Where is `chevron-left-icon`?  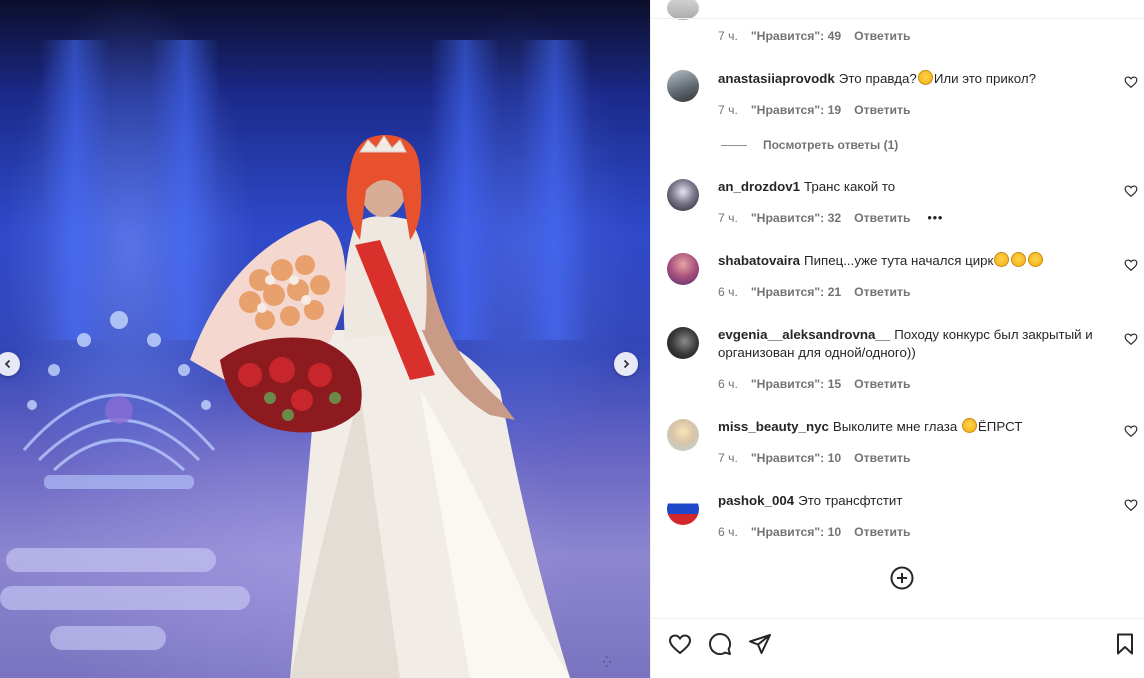 chevron-left-icon is located at coordinates (7, 364).